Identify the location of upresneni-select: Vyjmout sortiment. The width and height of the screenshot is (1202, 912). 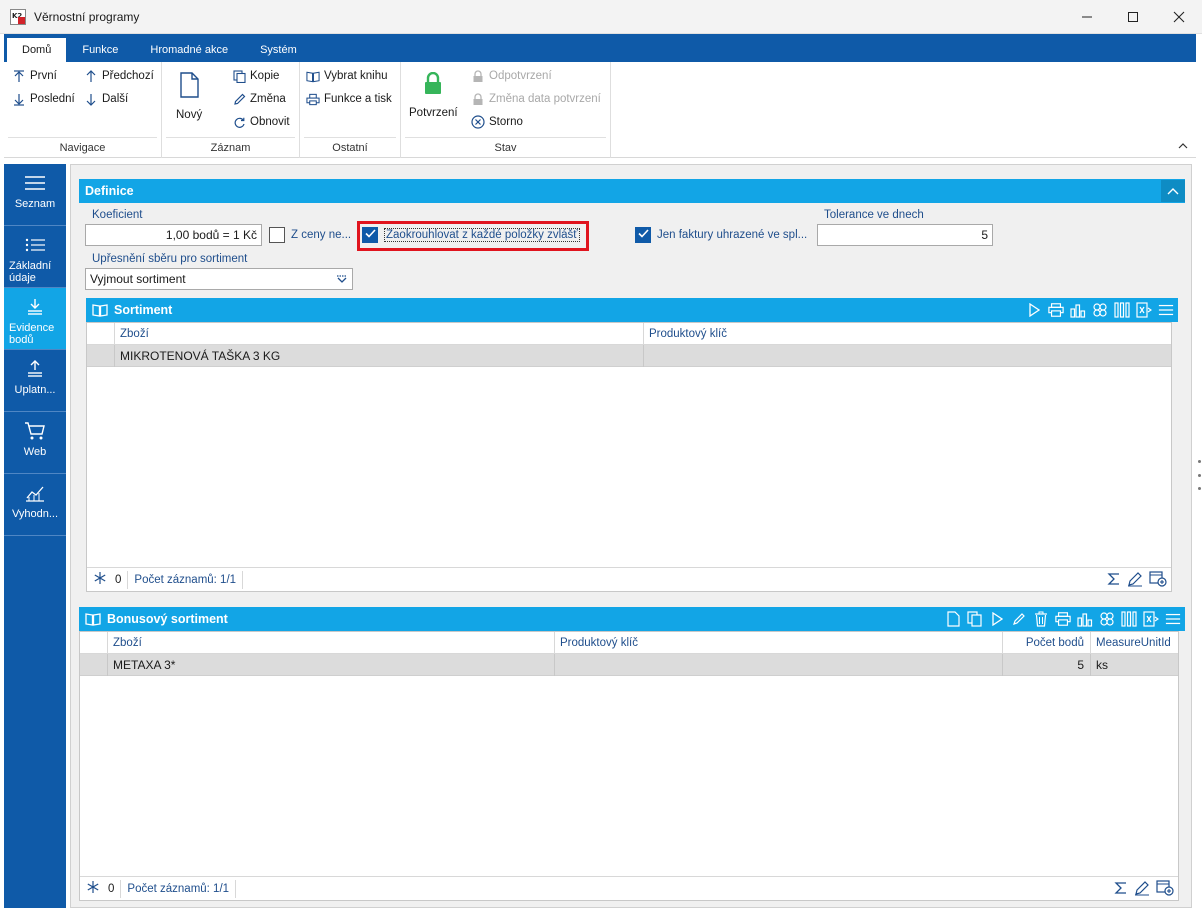
(219, 279).